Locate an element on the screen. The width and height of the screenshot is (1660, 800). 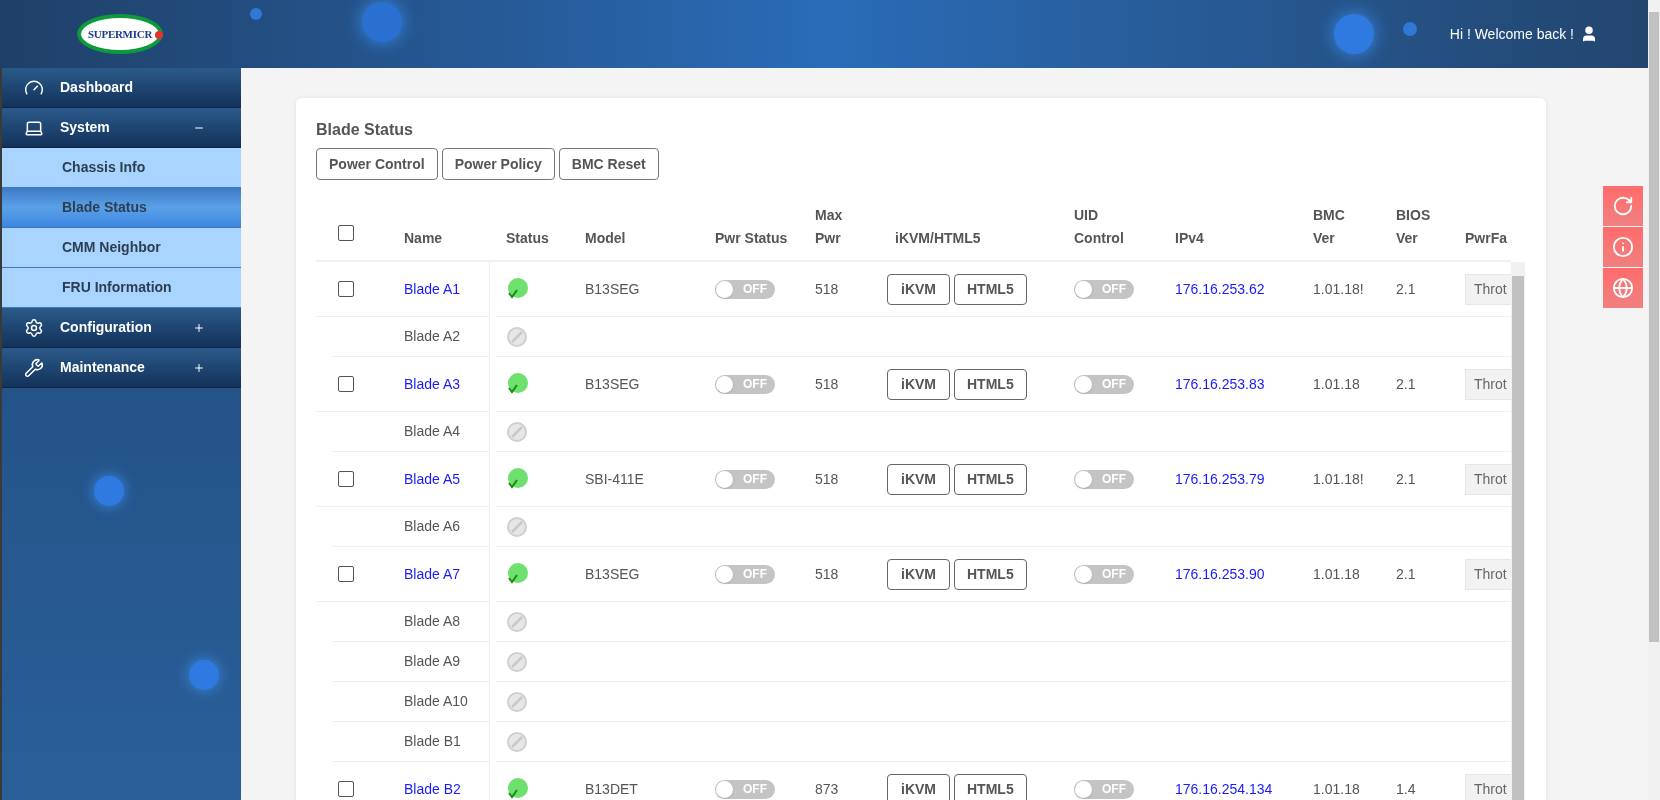
blade-link: Blade B2 is located at coordinates (432, 789).